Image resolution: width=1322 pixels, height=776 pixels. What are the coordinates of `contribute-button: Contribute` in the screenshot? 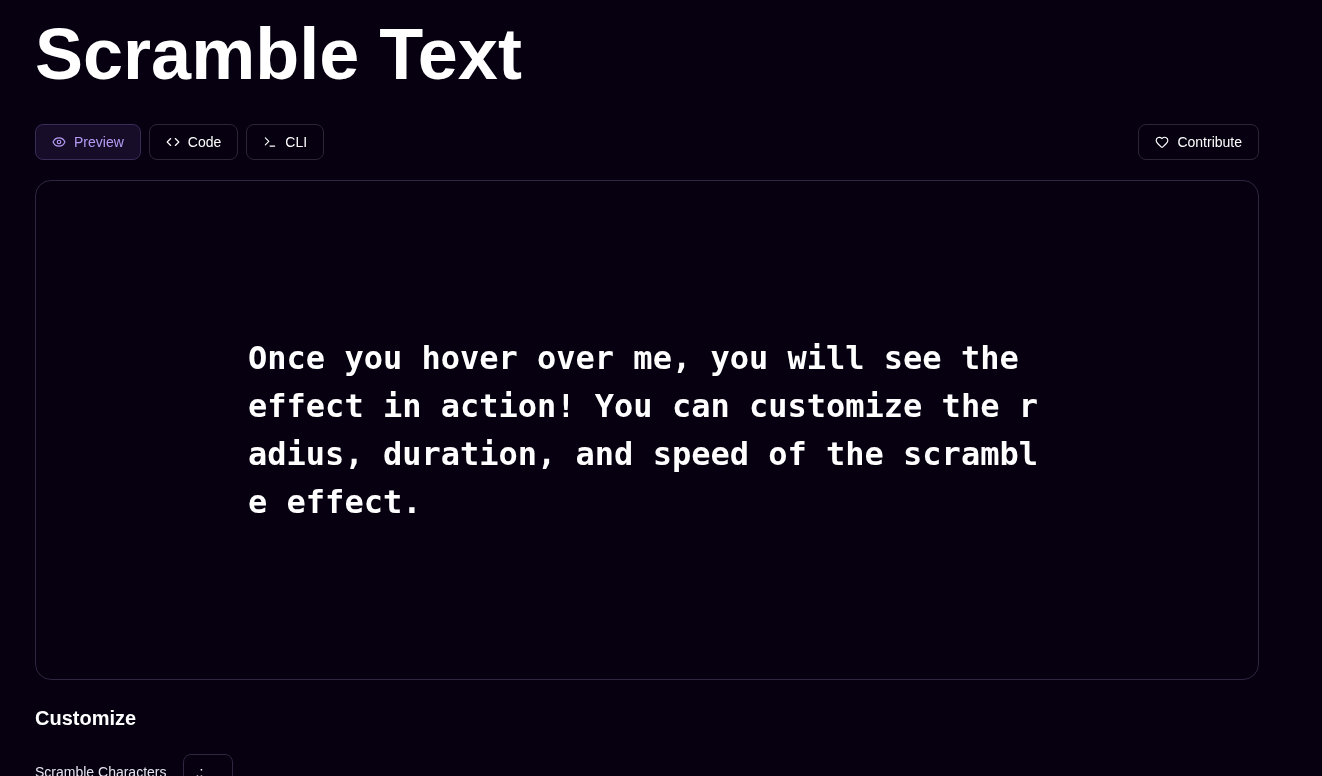 It's located at (1198, 142).